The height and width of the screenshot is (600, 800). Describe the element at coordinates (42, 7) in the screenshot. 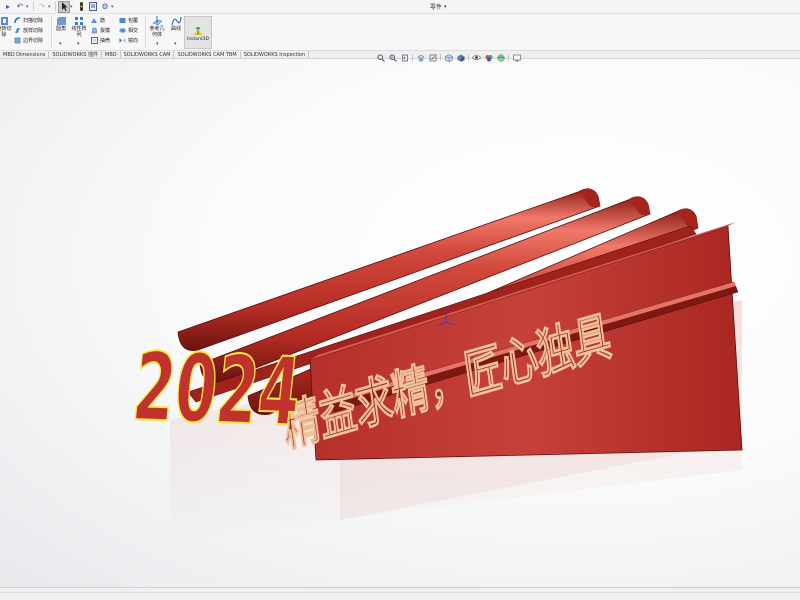

I see `redo-icon: ↷` at that location.